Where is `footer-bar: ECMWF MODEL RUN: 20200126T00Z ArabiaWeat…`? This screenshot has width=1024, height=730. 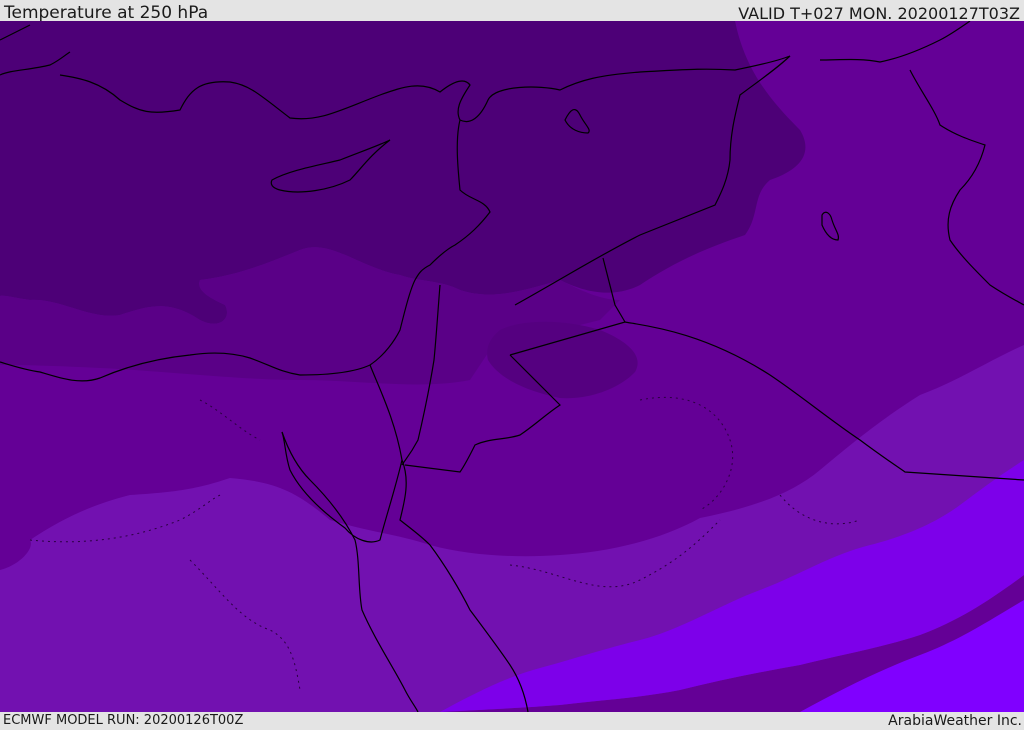
footer-bar: ECMWF MODEL RUN: 20200126T00Z ArabiaWeat… is located at coordinates (512, 720).